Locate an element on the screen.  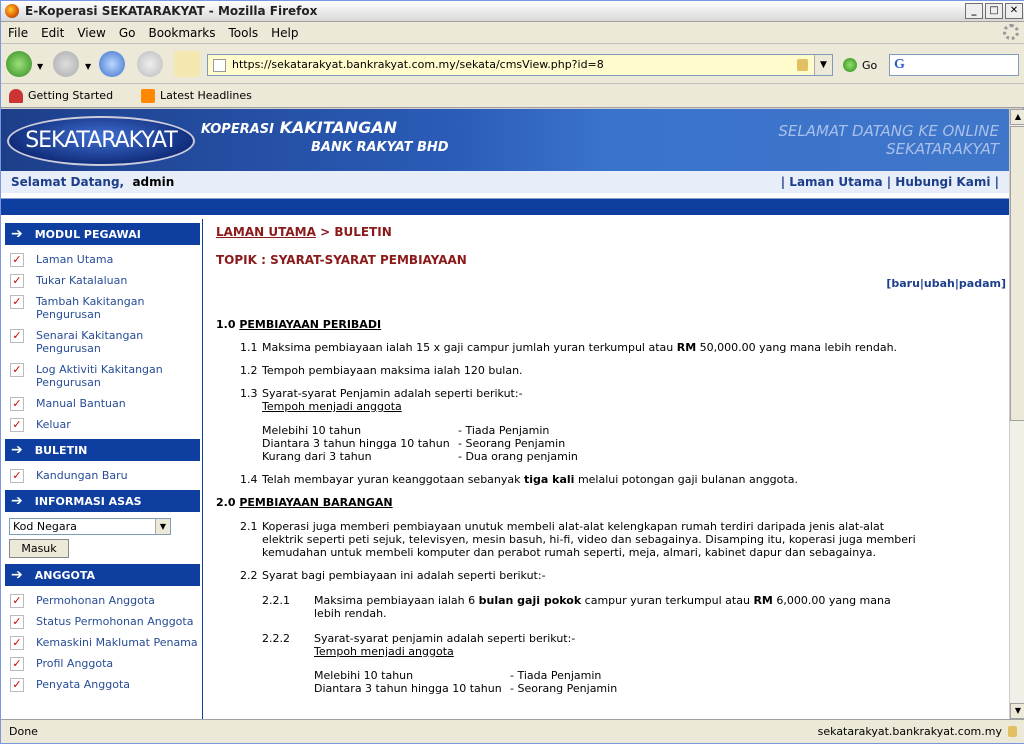
section-number: 1.0 is located at coordinates (226, 324).